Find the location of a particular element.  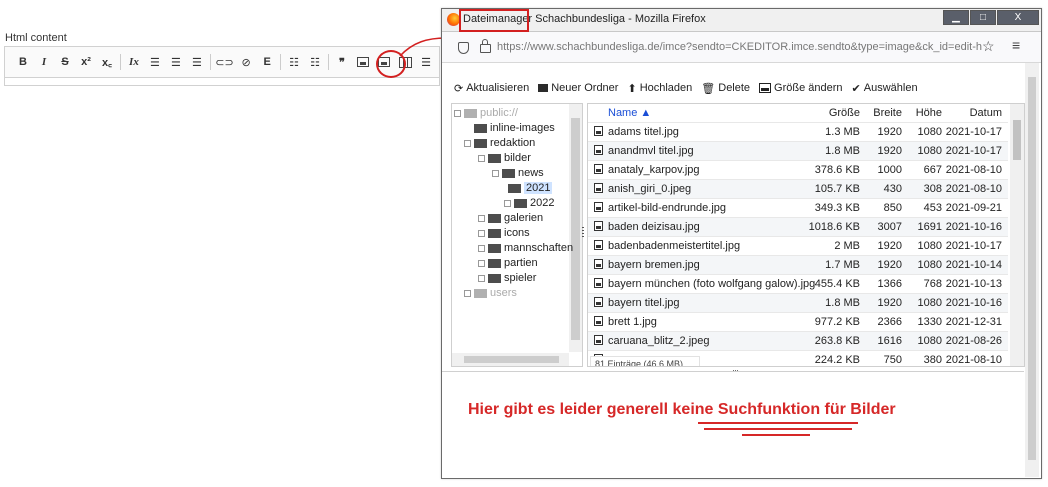

align-left-button: ☰ is located at coordinates (155, 62).